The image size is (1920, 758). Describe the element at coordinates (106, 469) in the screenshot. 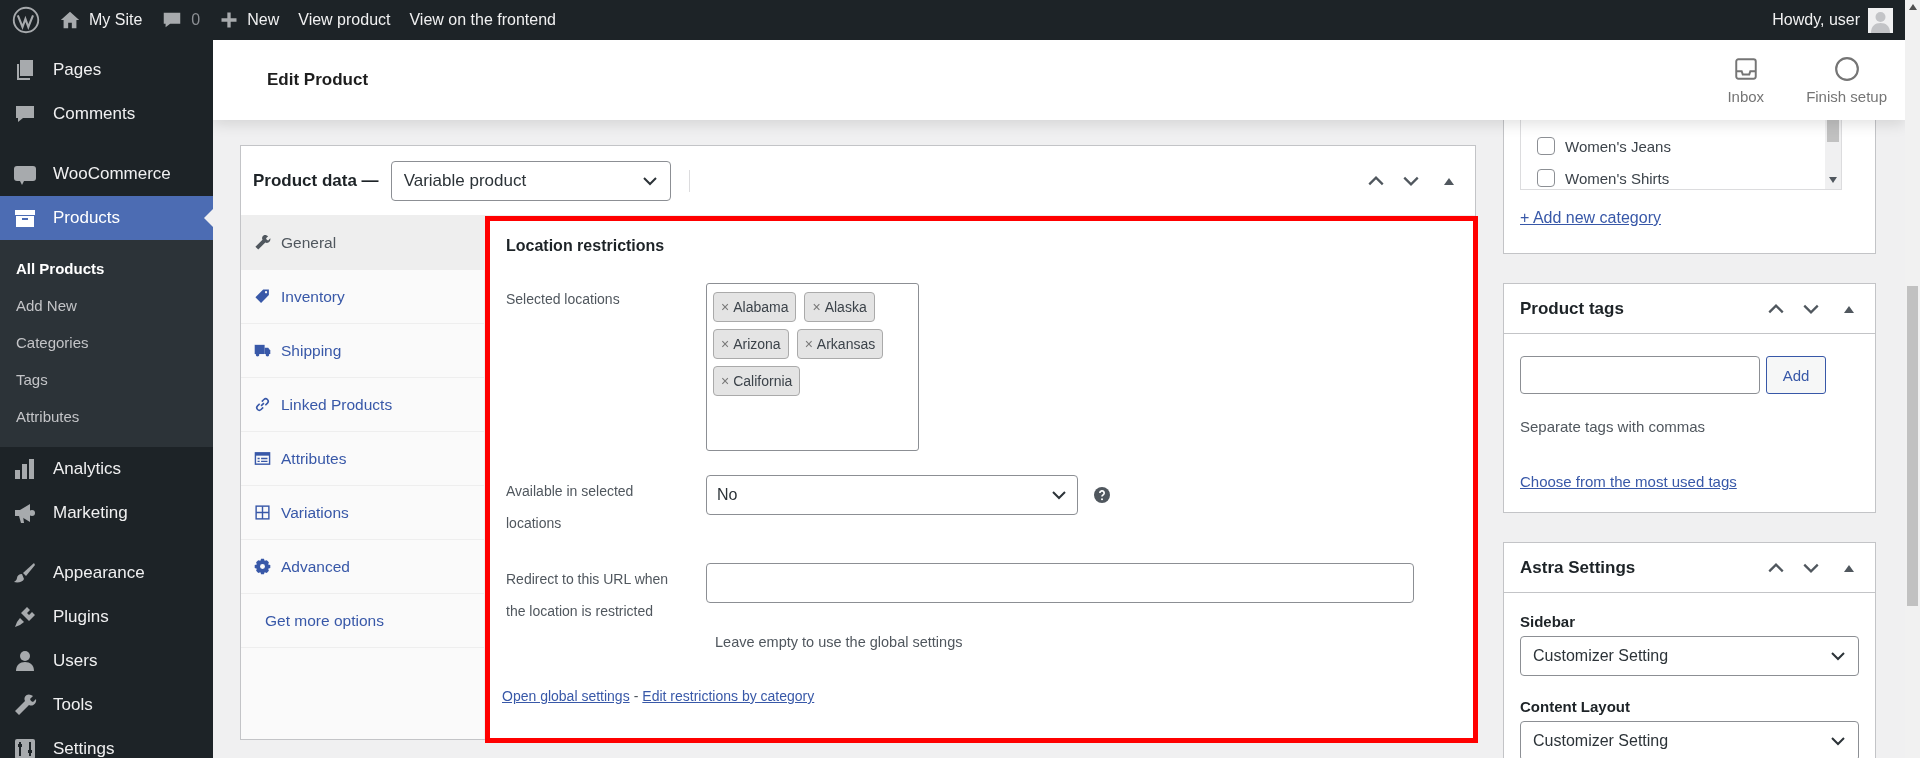

I see `menu-item: Analytics` at that location.